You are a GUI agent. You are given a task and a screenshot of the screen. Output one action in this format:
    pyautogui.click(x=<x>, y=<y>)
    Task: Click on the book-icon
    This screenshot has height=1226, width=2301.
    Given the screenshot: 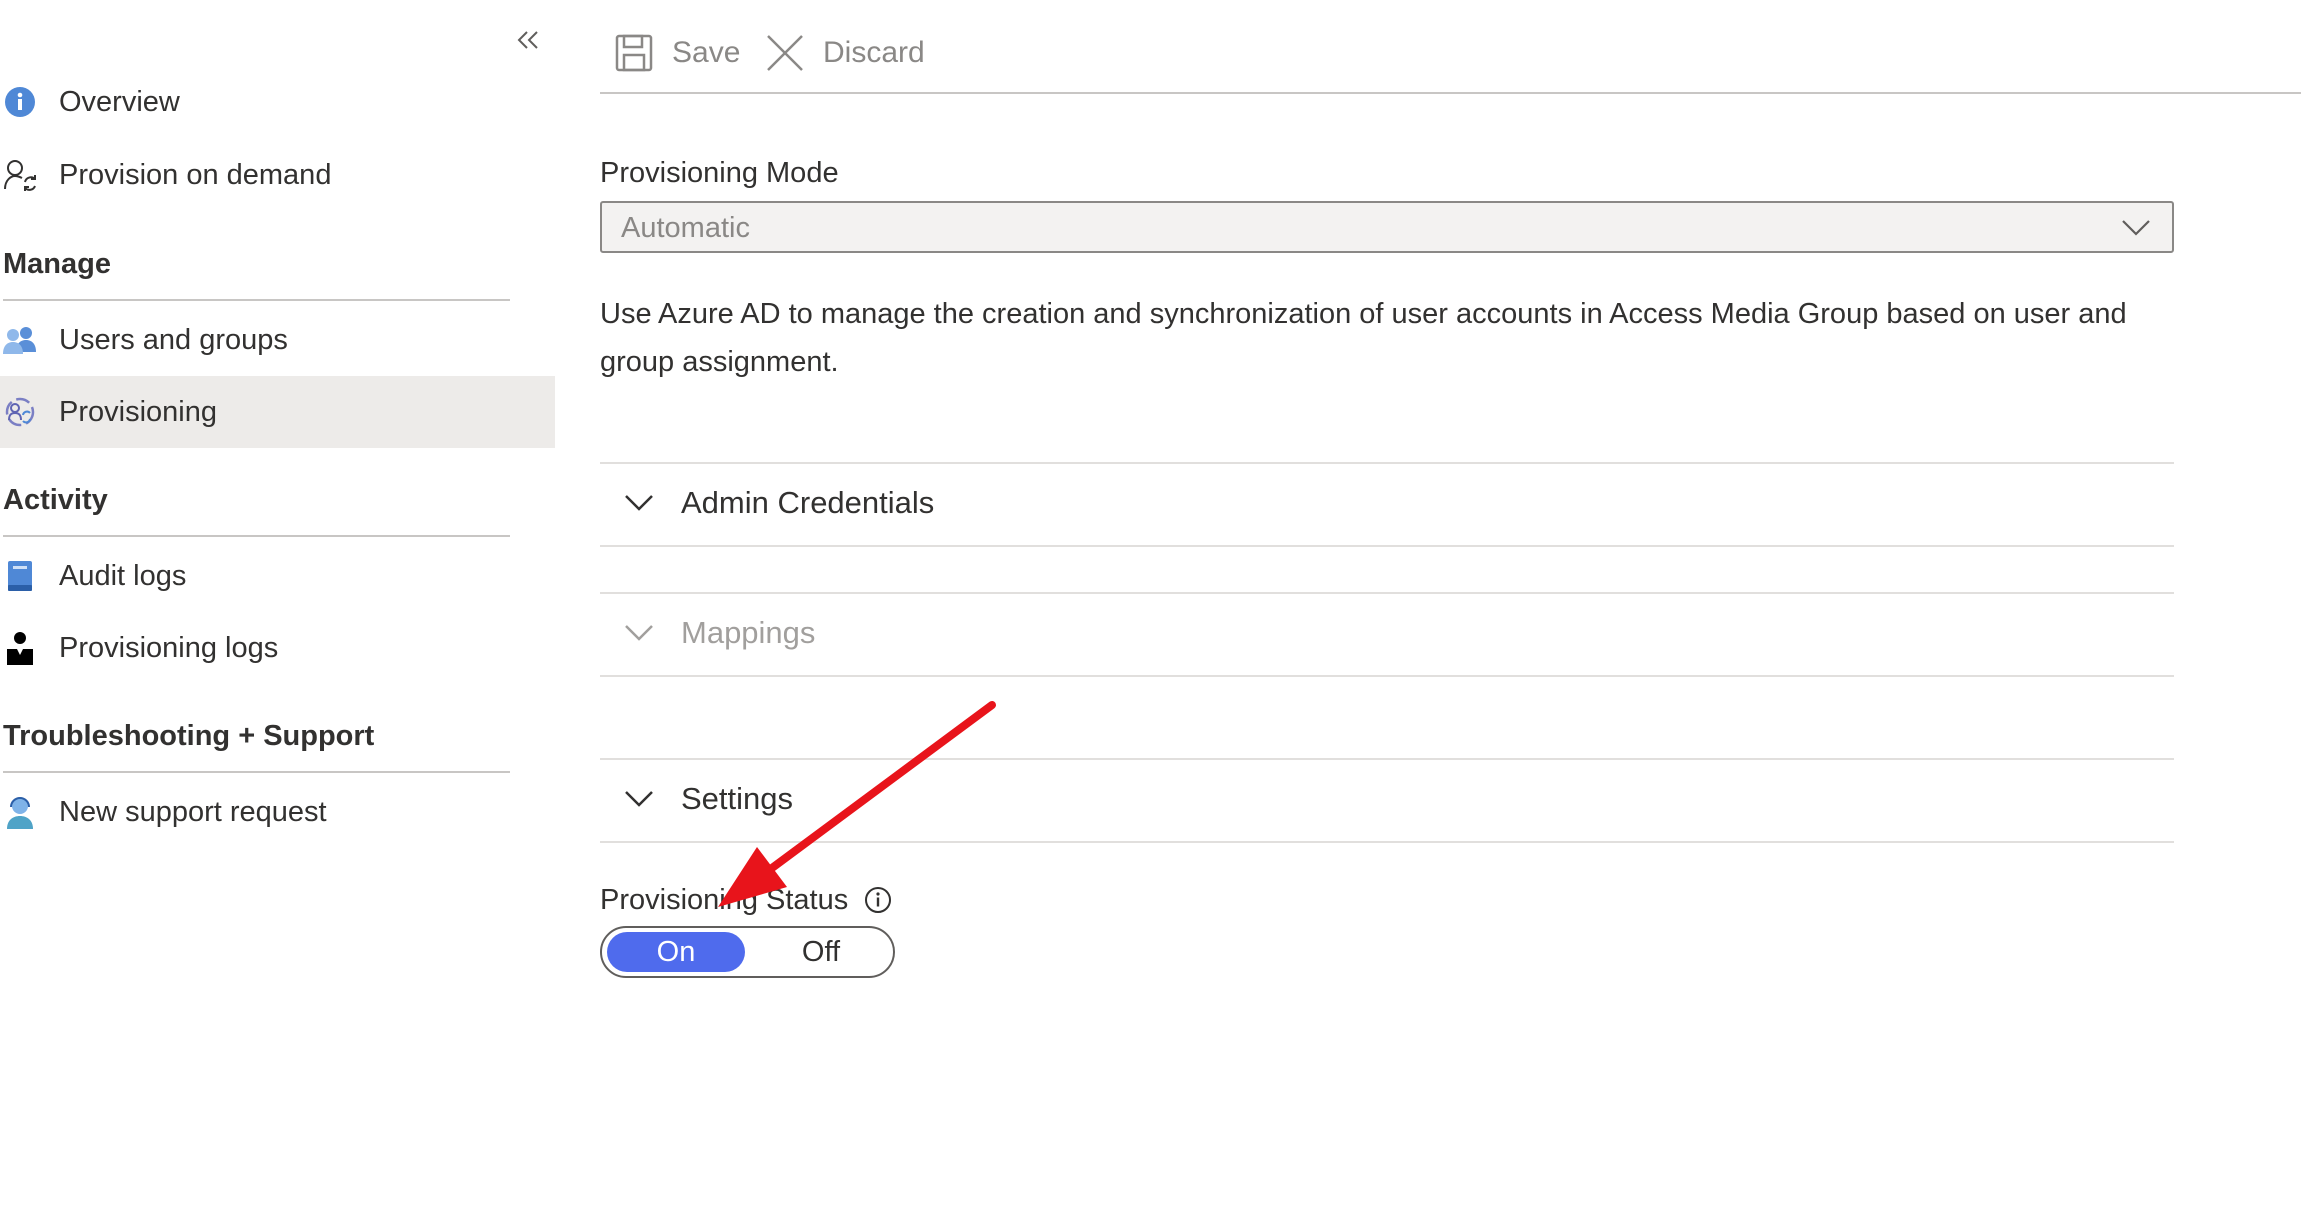 What is the action you would take?
    pyautogui.click(x=20, y=576)
    